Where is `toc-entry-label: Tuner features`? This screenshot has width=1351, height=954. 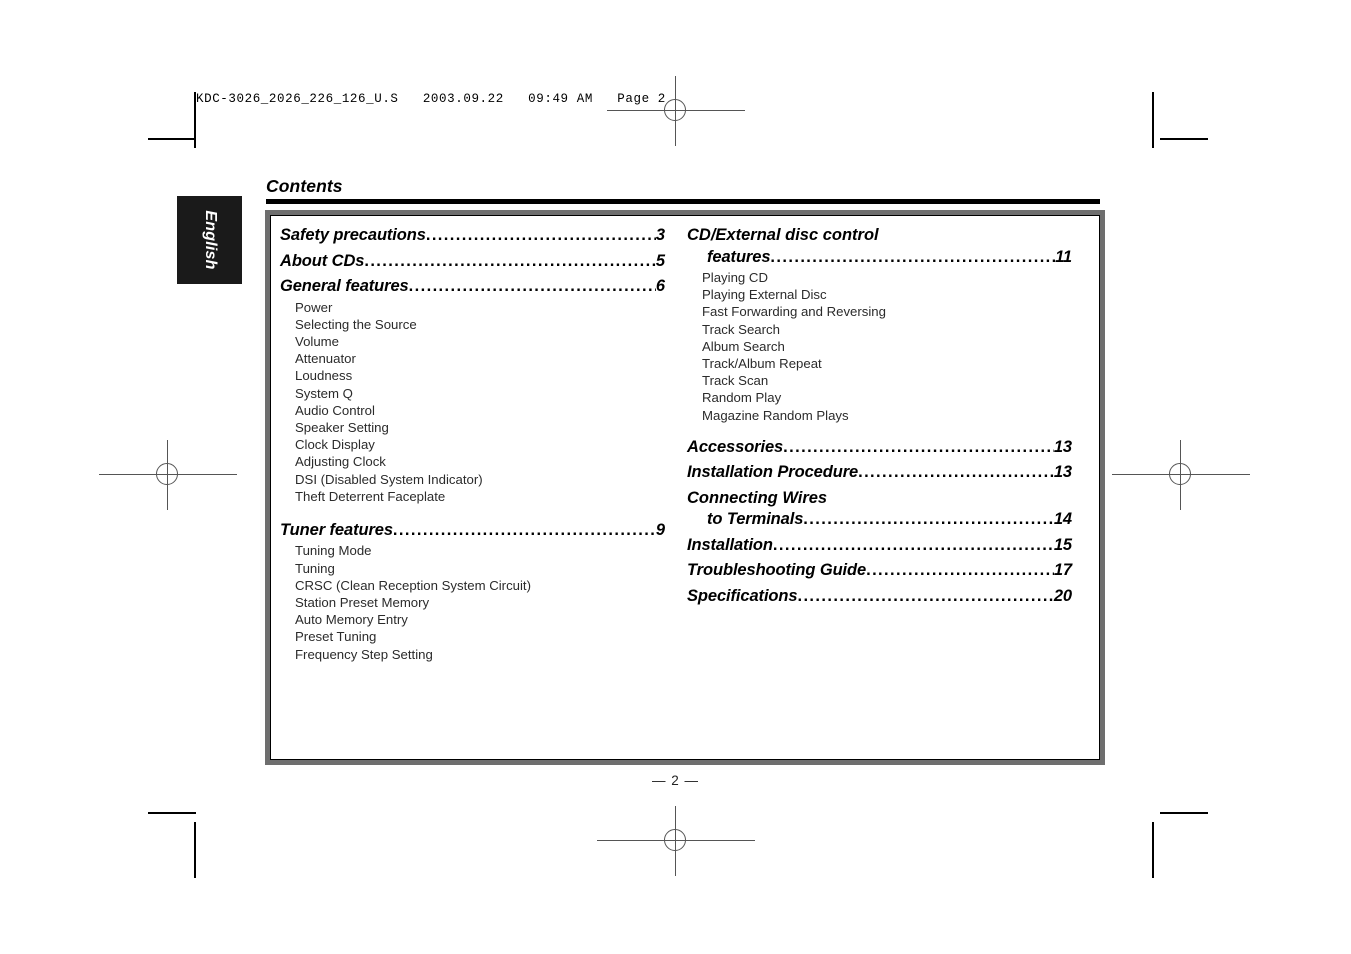
toc-entry-label: Tuner features is located at coordinates (336, 529).